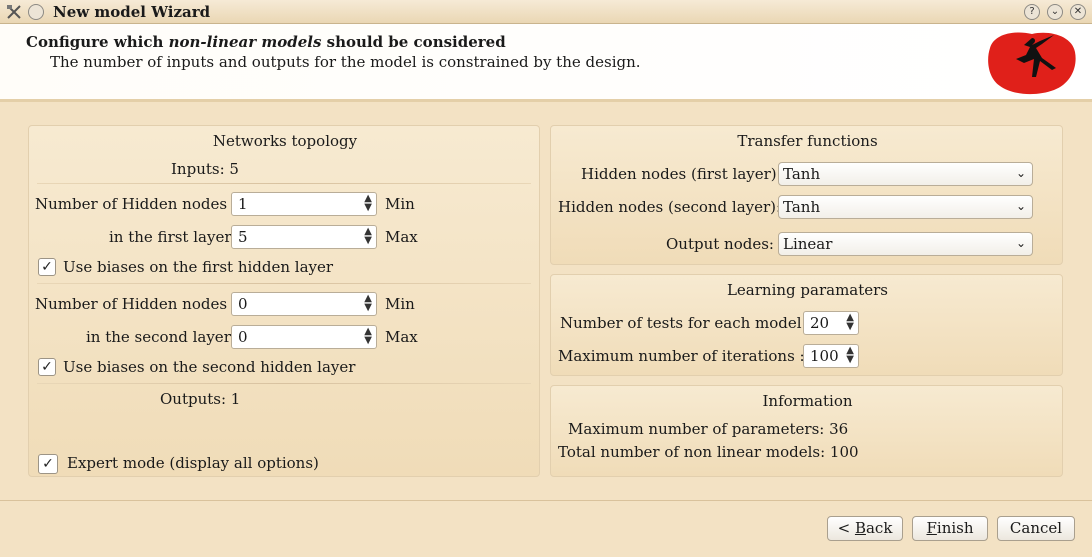 The height and width of the screenshot is (557, 1092). Describe the element at coordinates (401, 237) in the screenshot. I see `first-max-label: Max` at that location.